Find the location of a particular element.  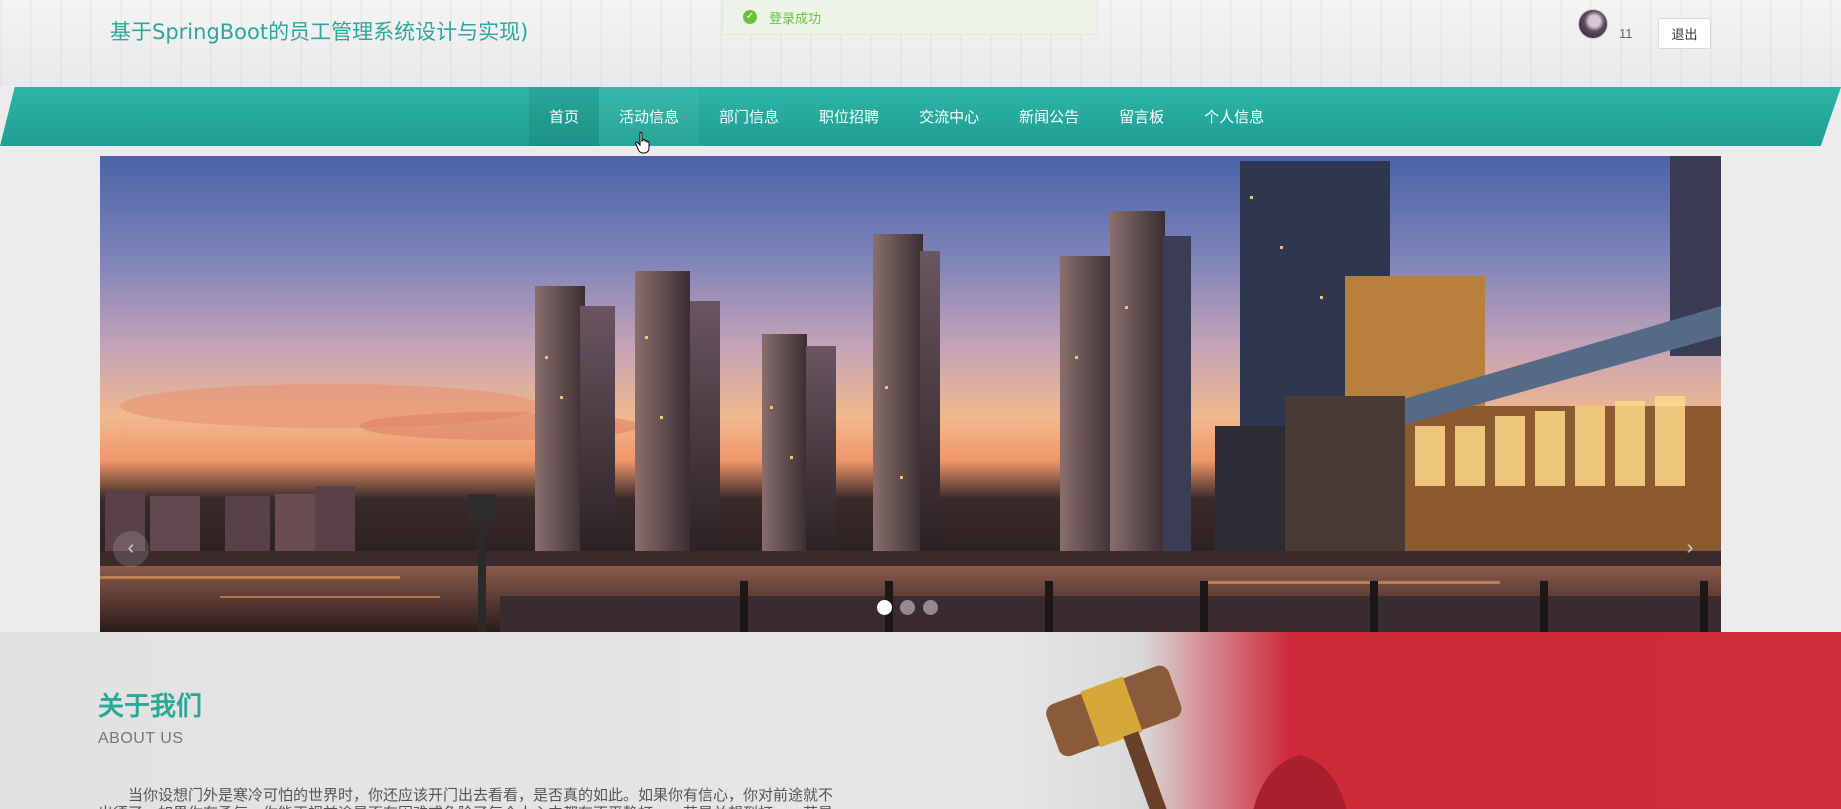

success-toast: ✓ 登录成功 is located at coordinates (910, 17).